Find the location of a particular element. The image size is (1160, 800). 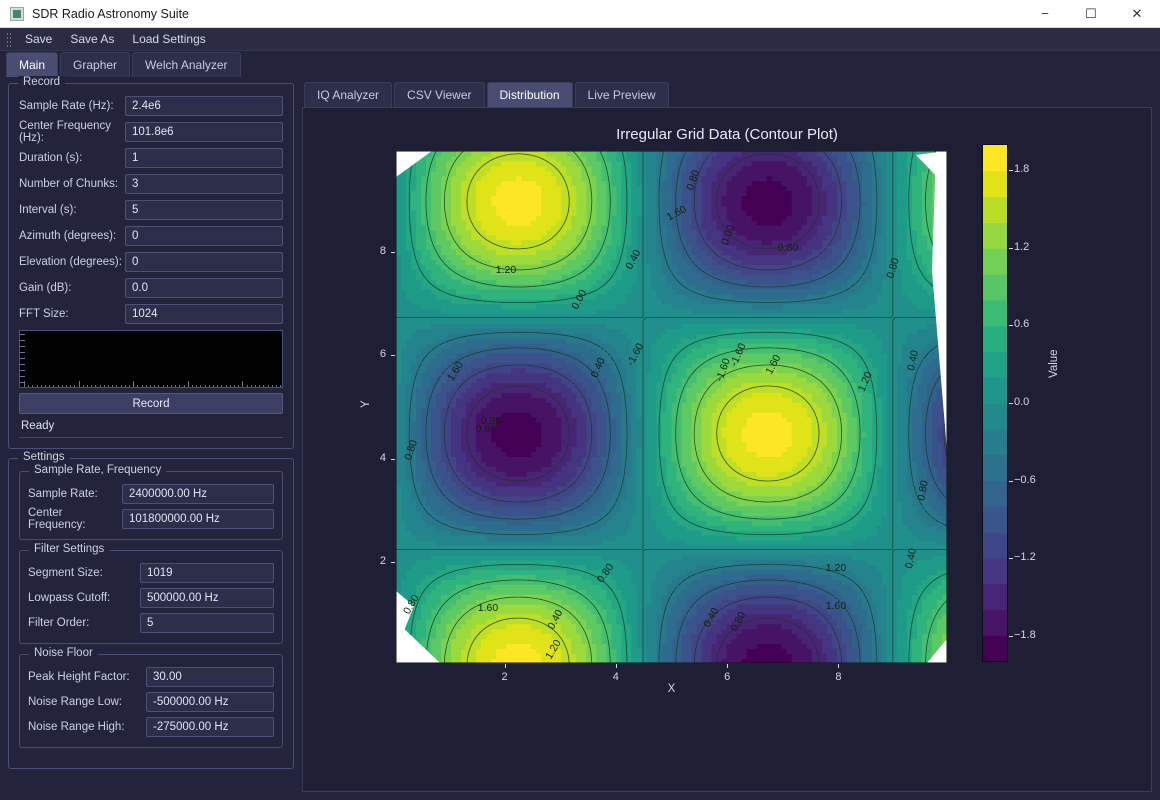

field-peak-height-factor: Peak Height Factor: 30.00 is located at coordinates (151, 677).